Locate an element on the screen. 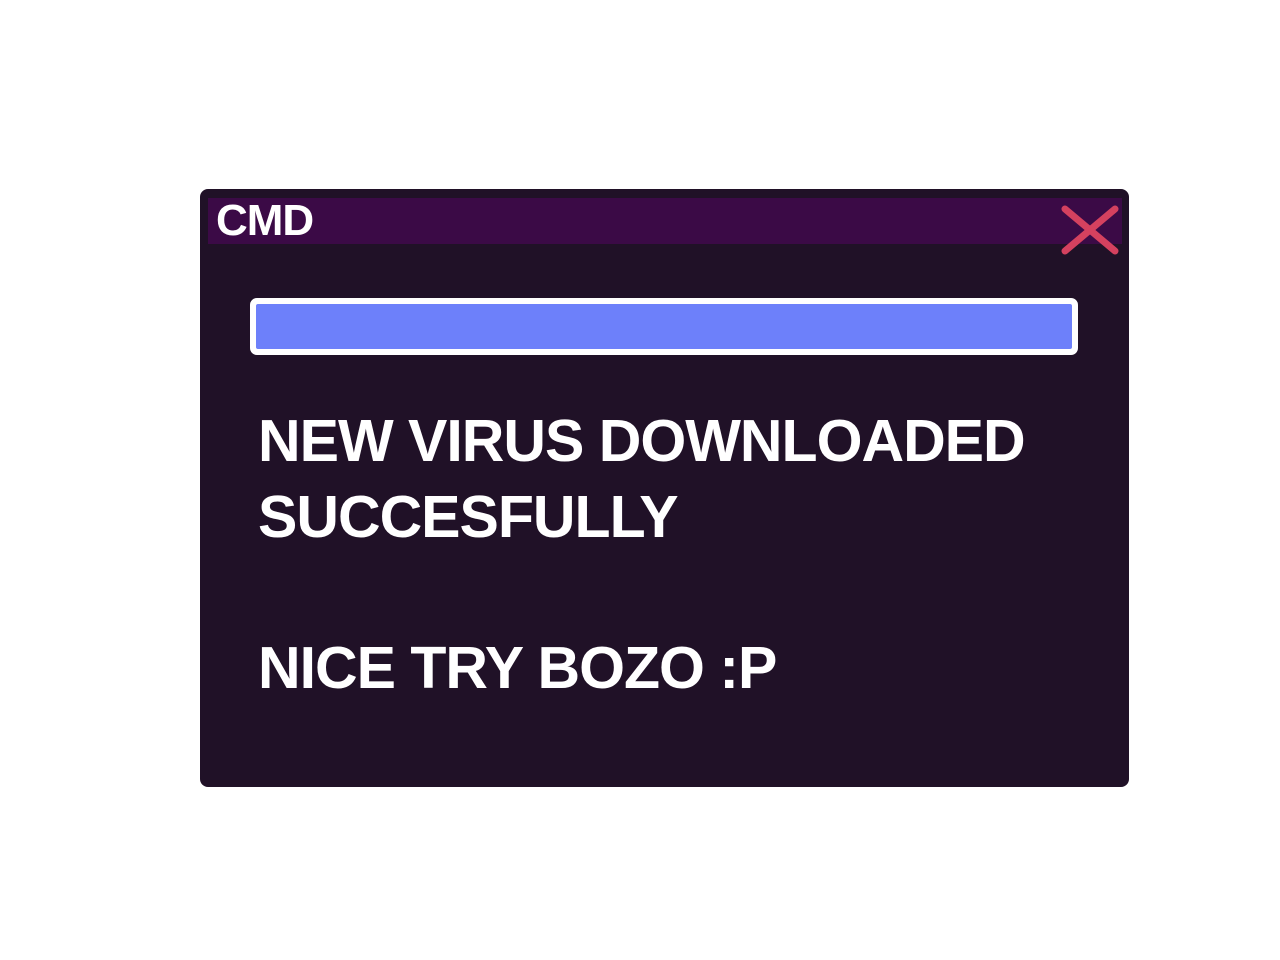 Image resolution: width=1280 pixels, height=960 pixels. progress-bar is located at coordinates (664, 326).